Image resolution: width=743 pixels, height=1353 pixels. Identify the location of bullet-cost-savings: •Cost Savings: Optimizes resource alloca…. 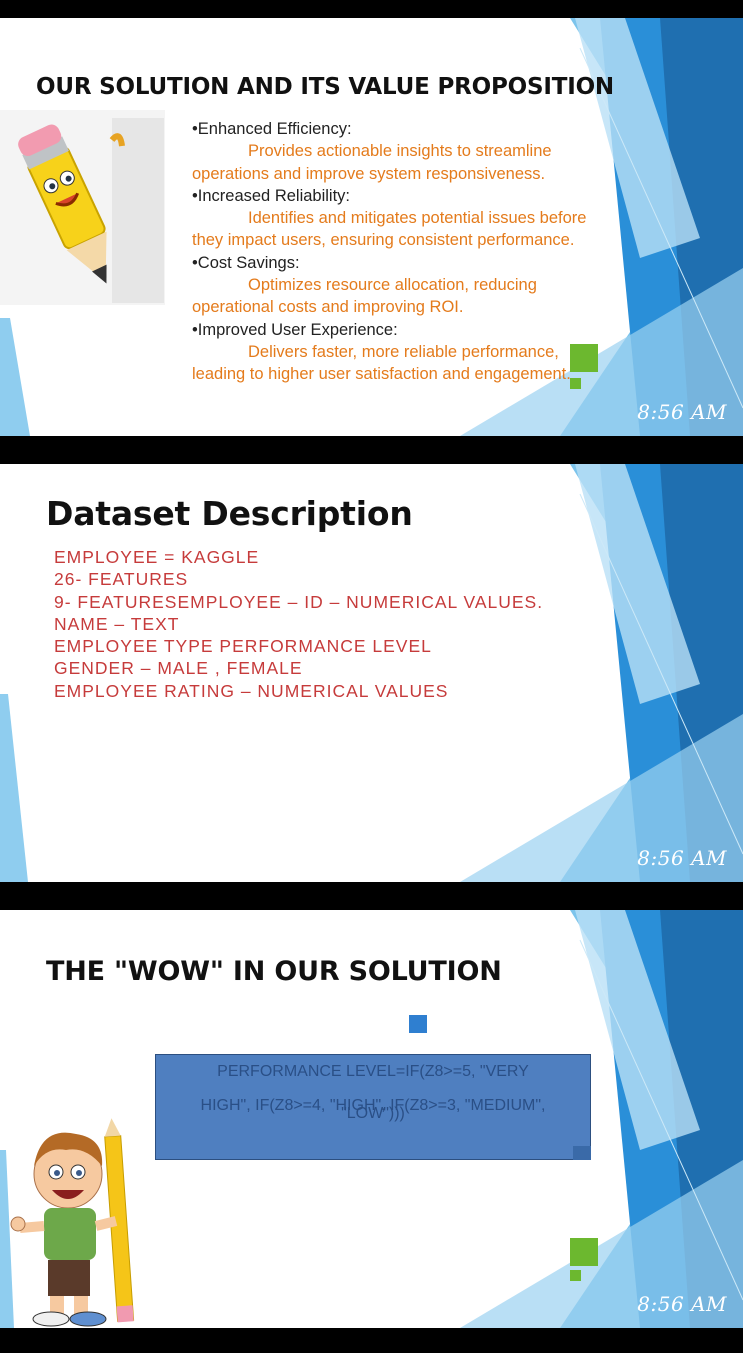
(364, 285).